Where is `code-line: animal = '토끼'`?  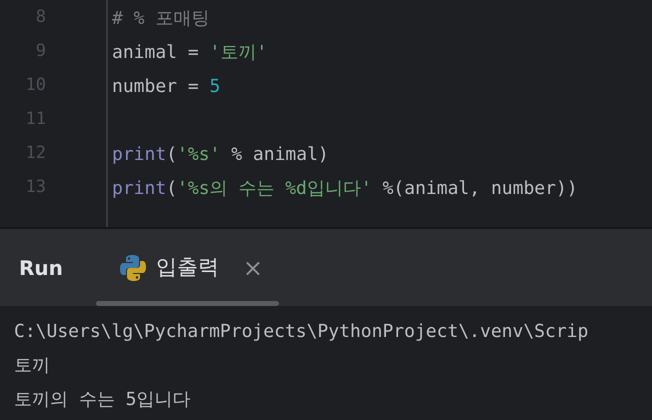 code-line: animal = '토끼' is located at coordinates (190, 52).